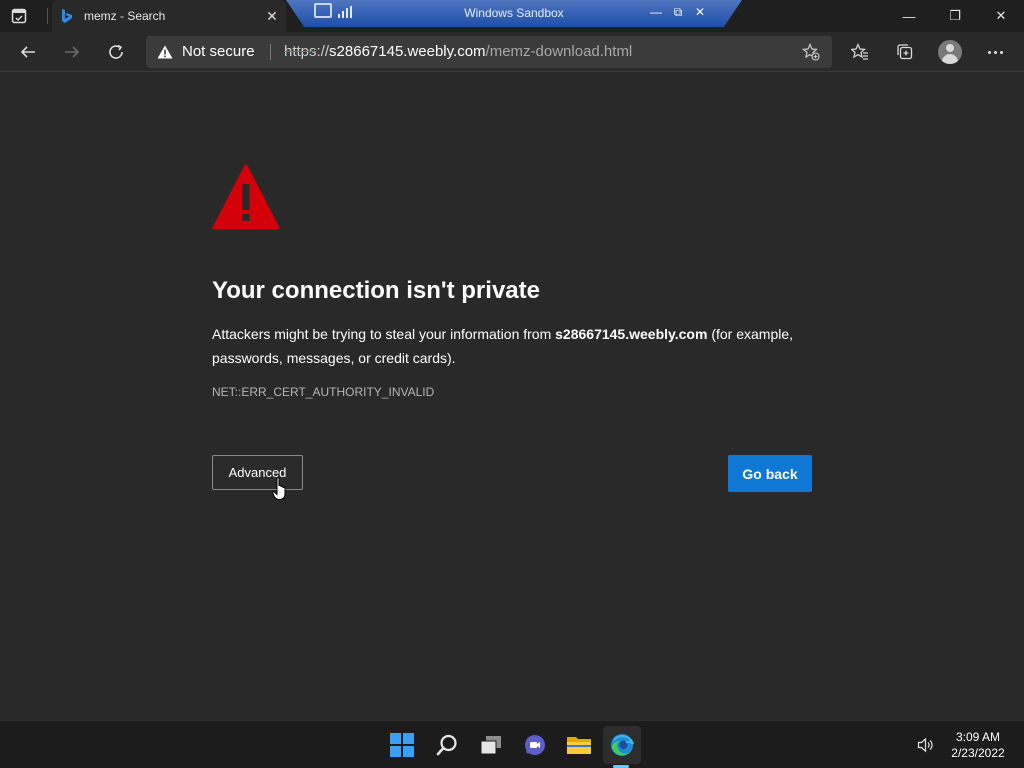 This screenshot has width=1024, height=768. I want to click on favorites-icon, so click(860, 52).